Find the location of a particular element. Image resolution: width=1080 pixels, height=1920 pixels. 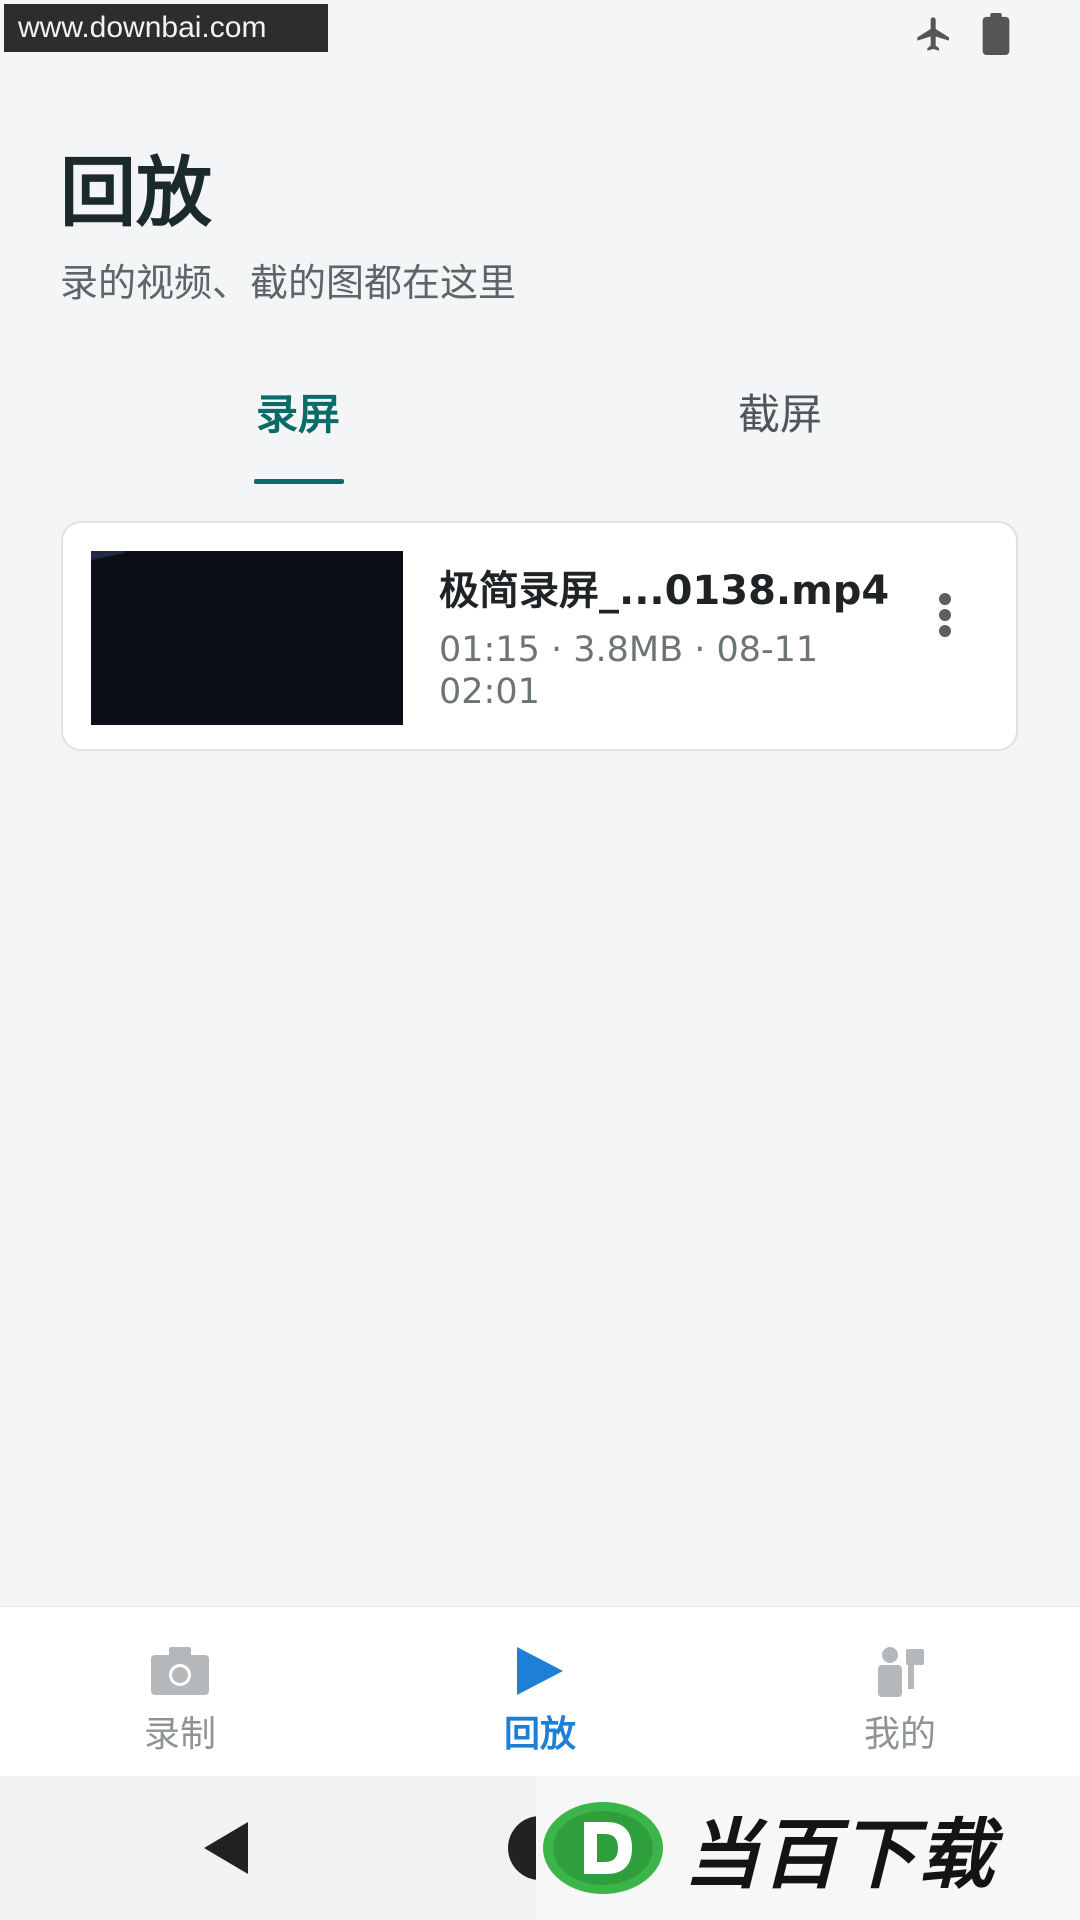

nav-item-mine: 我的 is located at coordinates (900, 1692).